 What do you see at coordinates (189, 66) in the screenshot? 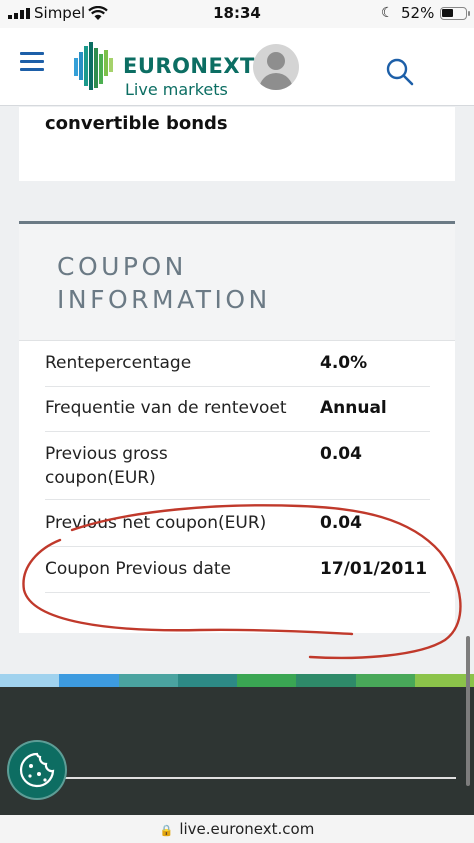
I see `brand-name: EURONEXT` at bounding box center [189, 66].